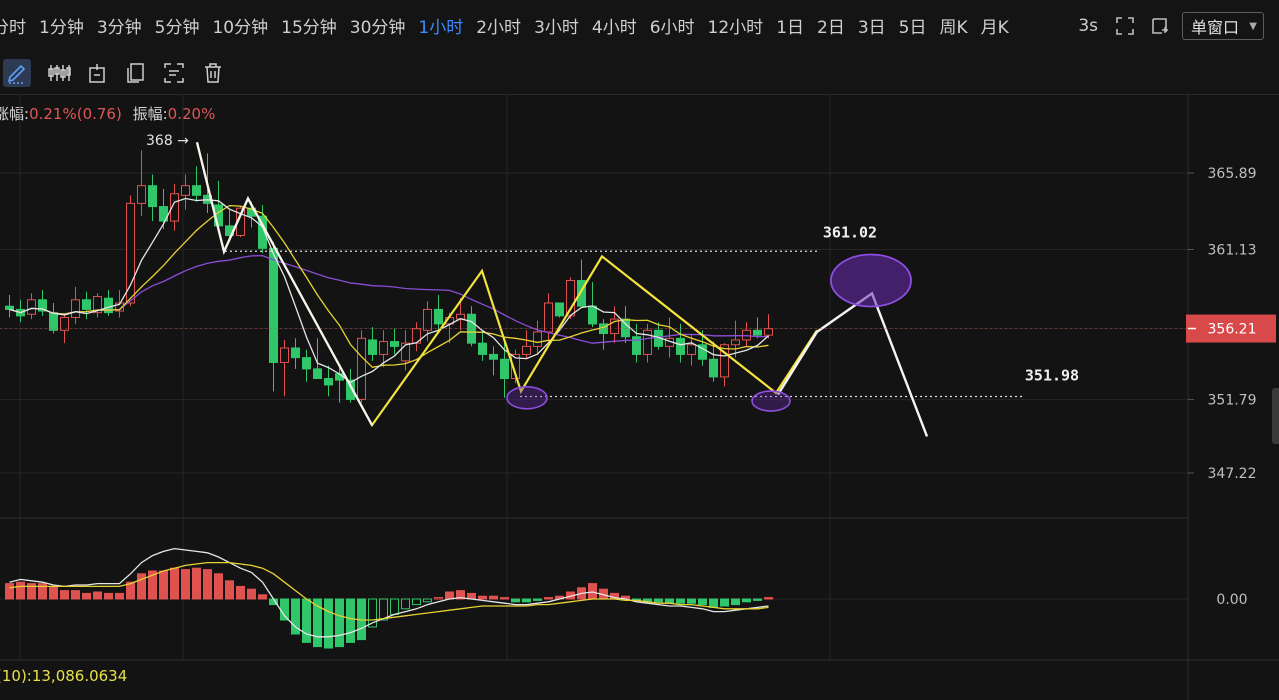 This screenshot has height=700, width=1279. What do you see at coordinates (850, 232) in the screenshot?
I see `resistance-label: 361.02` at bounding box center [850, 232].